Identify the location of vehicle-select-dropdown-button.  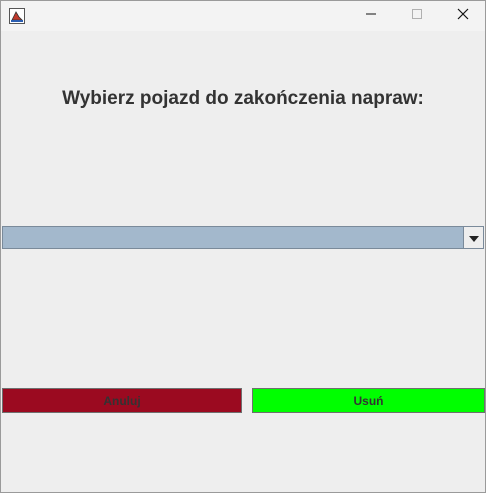
(473, 237).